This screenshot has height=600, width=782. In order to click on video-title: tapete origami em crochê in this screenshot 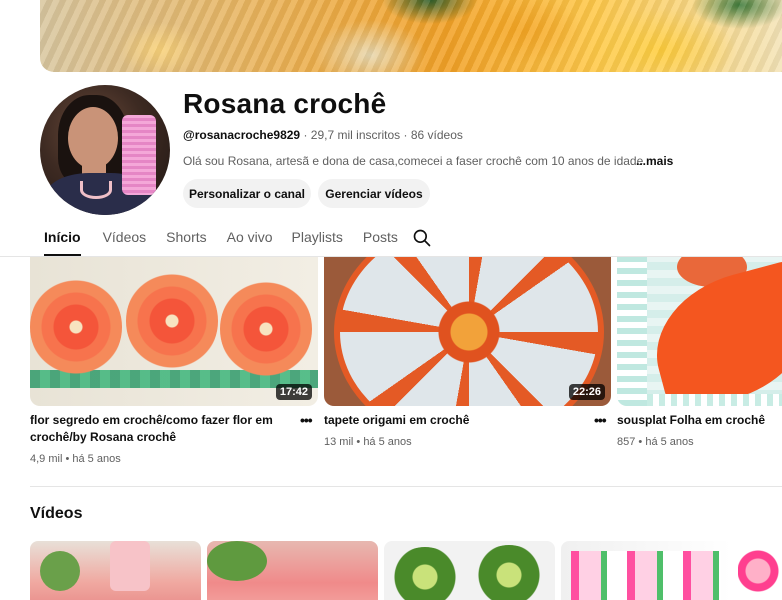, I will do `click(449, 420)`.